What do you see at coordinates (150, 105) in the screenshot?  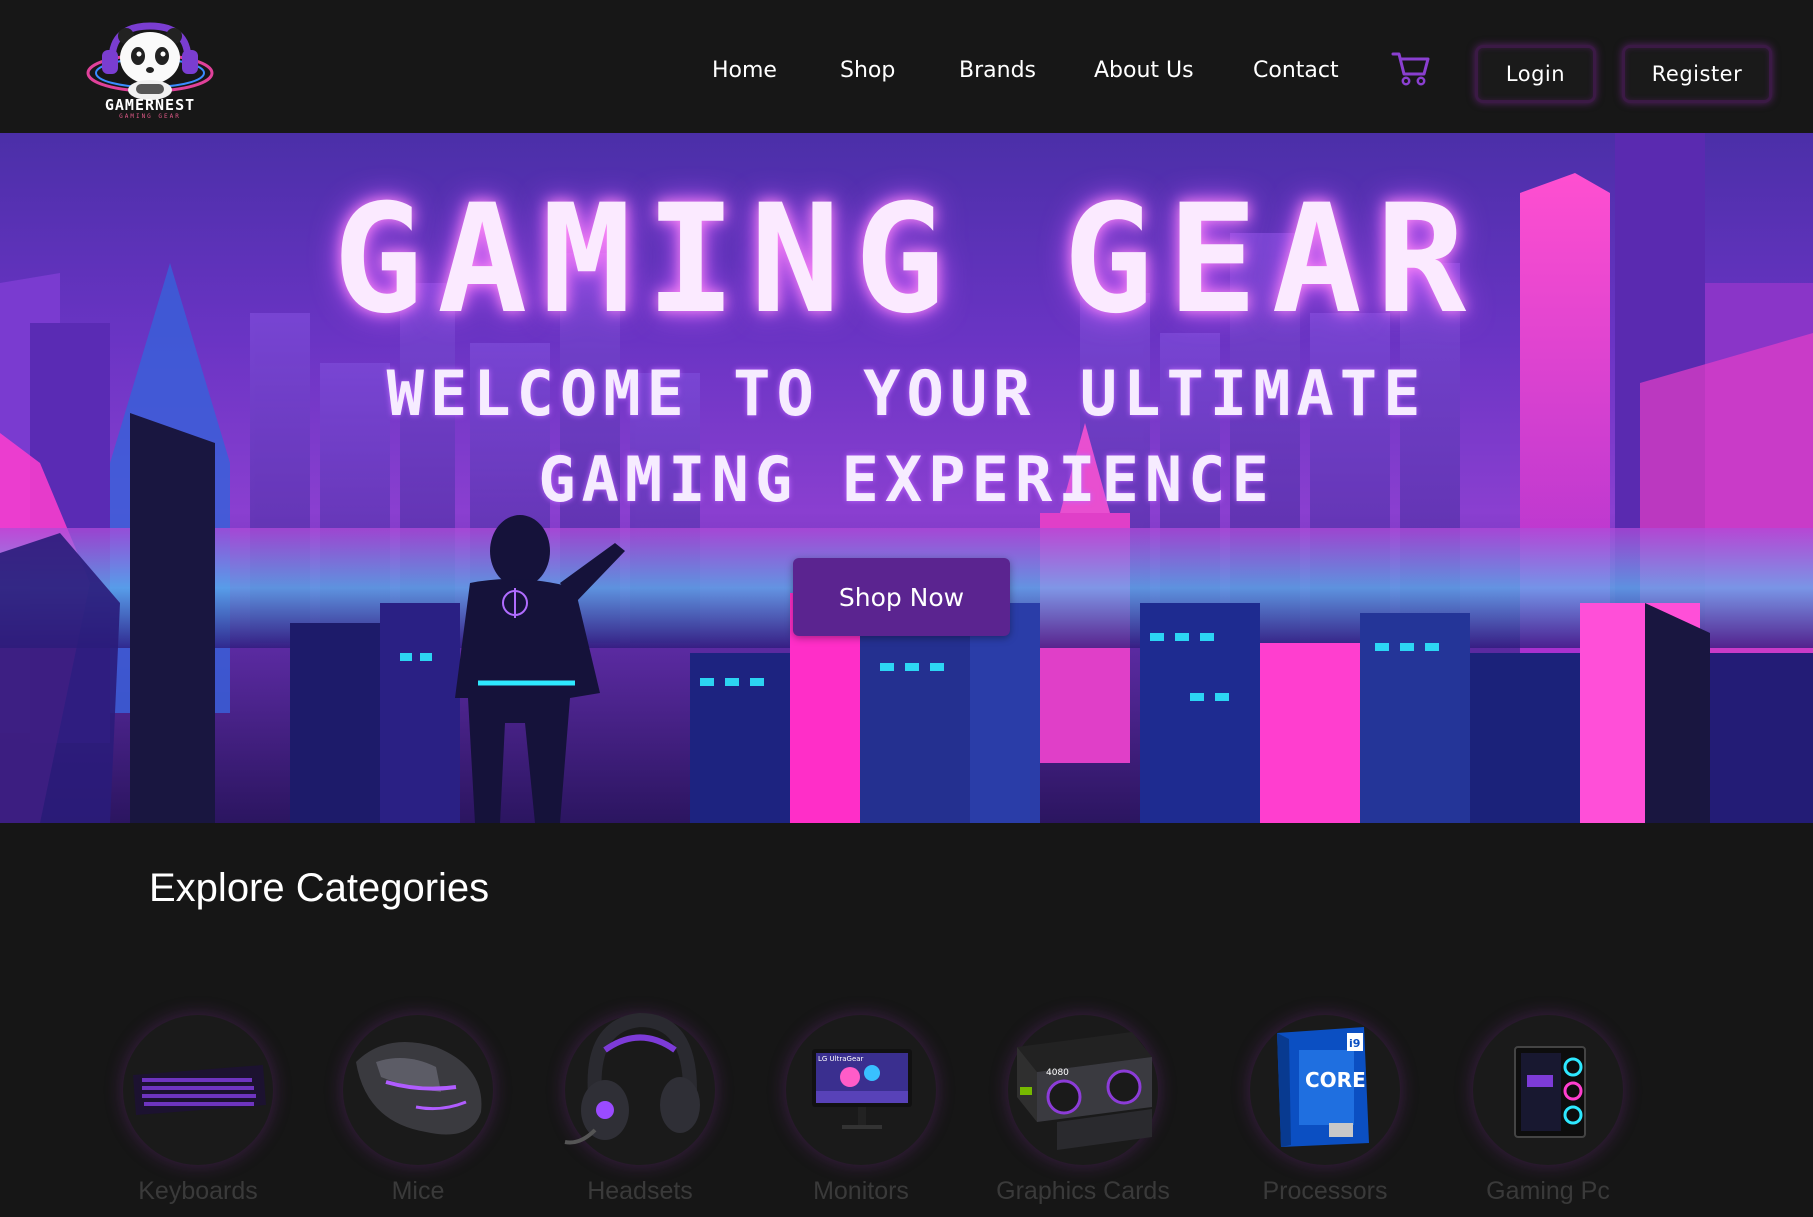 I see `brand-name: GAMERNEST` at bounding box center [150, 105].